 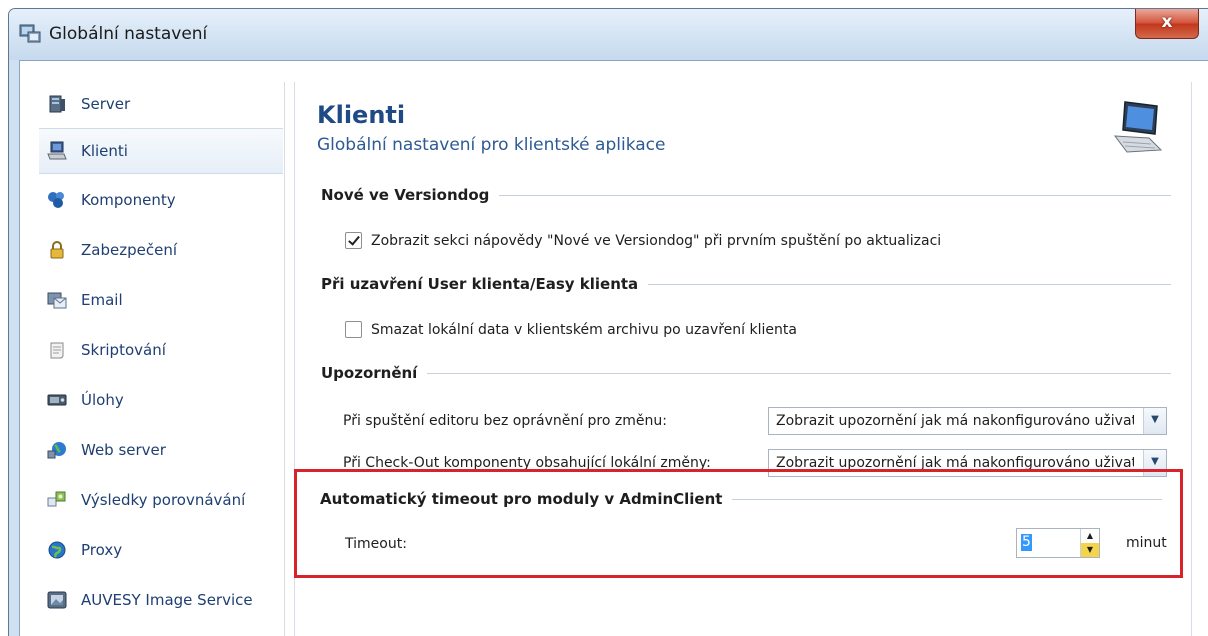 What do you see at coordinates (104, 151) in the screenshot?
I see `sidebar-item-label: Klienti` at bounding box center [104, 151].